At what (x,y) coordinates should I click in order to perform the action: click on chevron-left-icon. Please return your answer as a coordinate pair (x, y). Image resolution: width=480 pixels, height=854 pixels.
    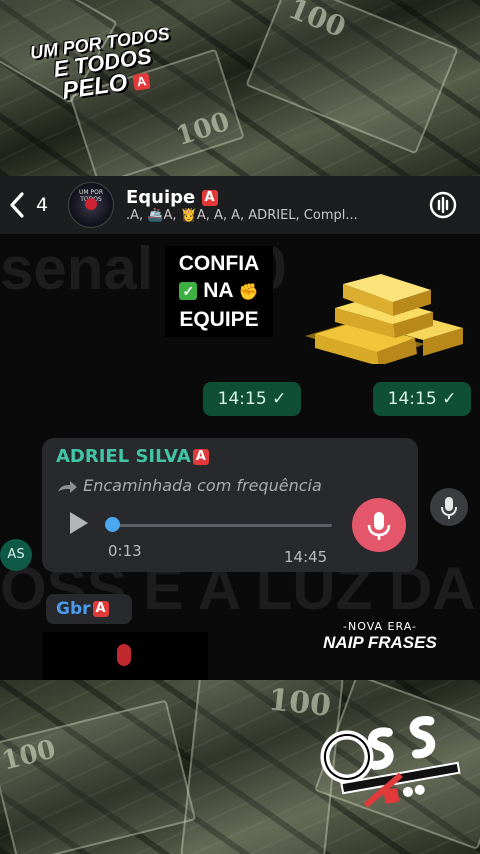
    Looking at the image, I should click on (17, 205).